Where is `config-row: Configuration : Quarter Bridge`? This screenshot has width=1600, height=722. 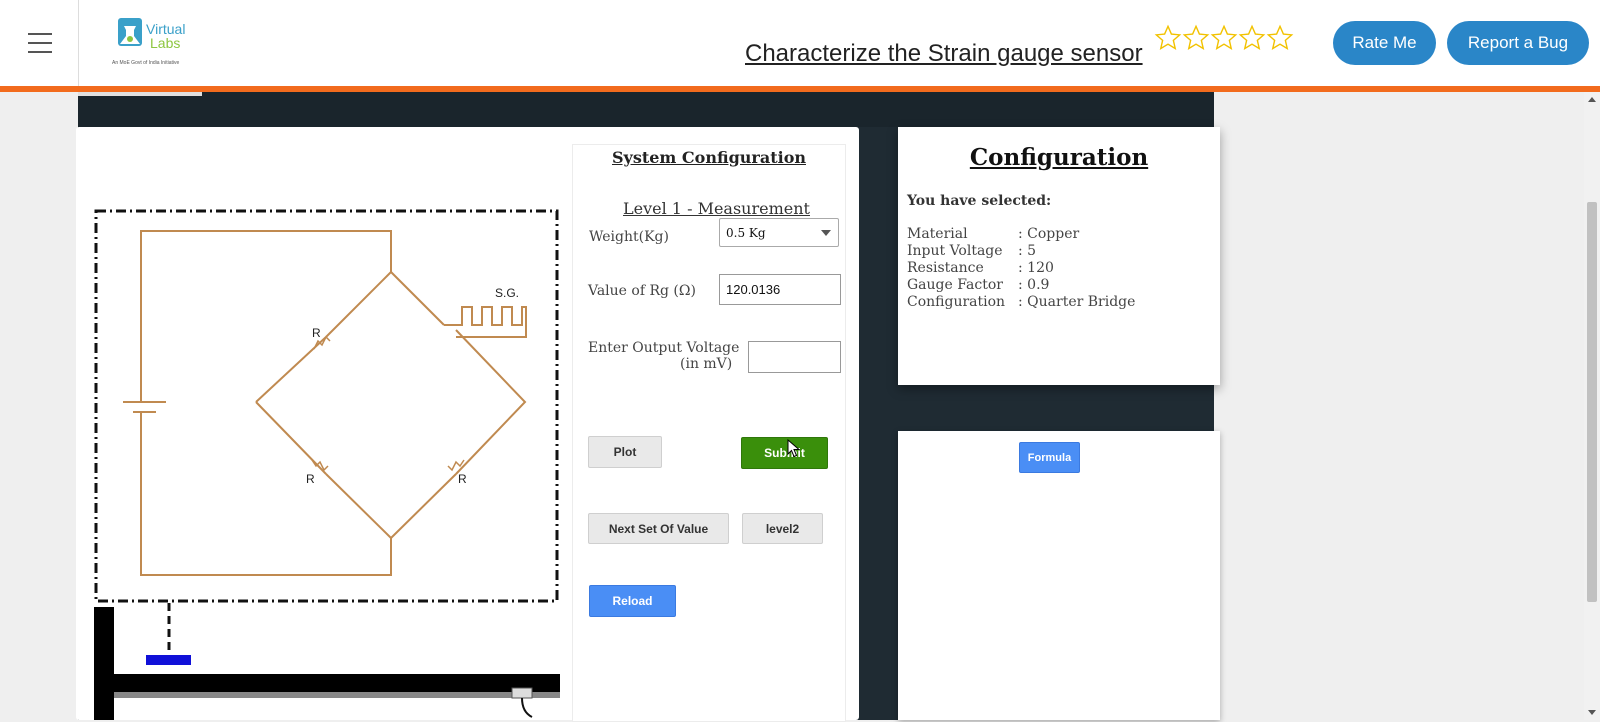
config-row: Configuration : Quarter Bridge is located at coordinates (1021, 302).